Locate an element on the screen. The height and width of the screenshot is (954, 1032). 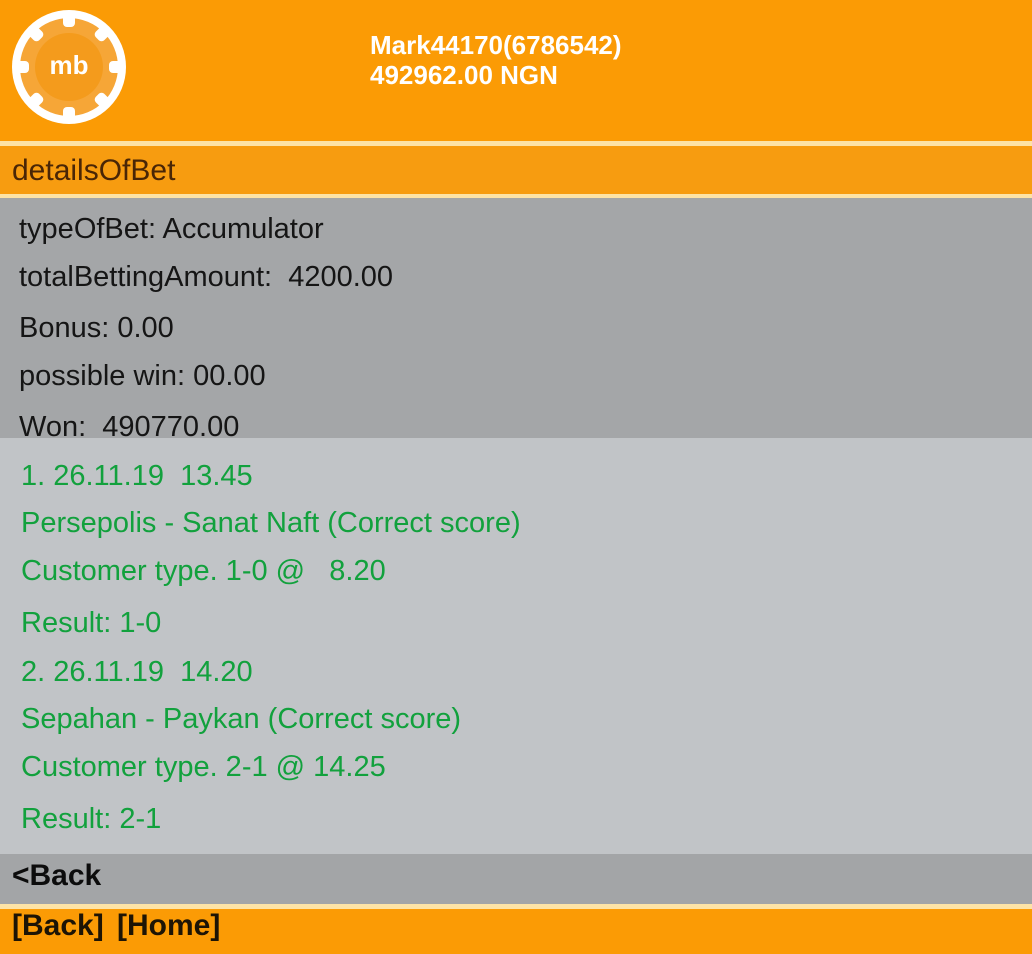
selection-match: Sepahan - Paykan (Correct score) is located at coordinates (241, 719).